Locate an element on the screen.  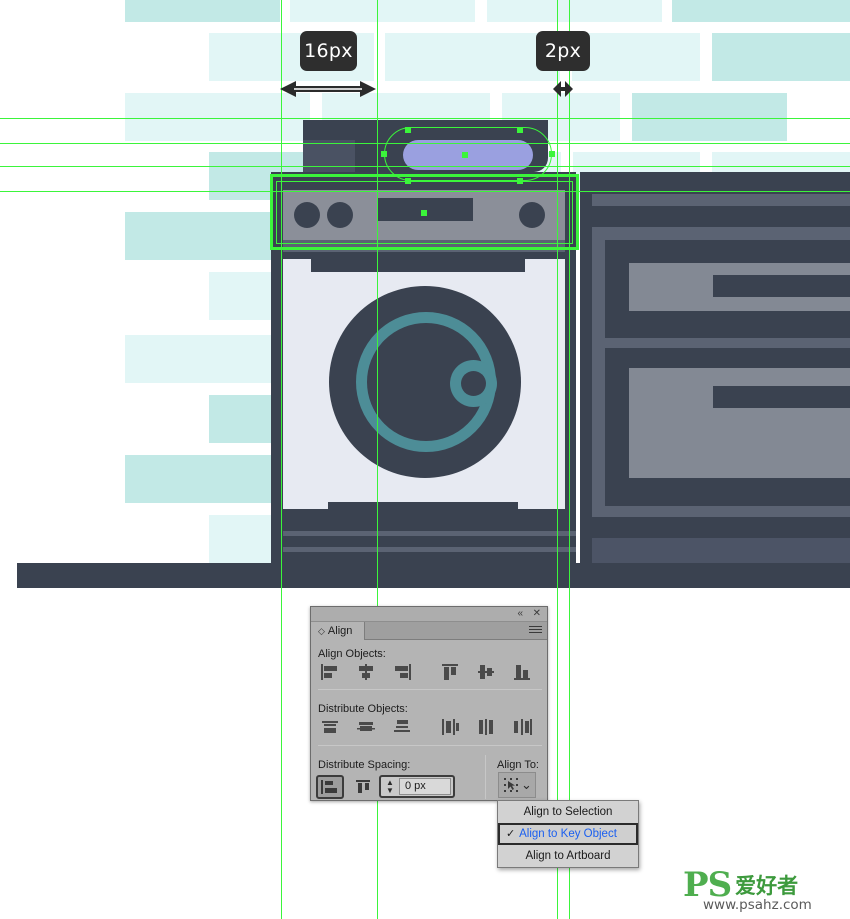
machine-face-top-notch is located at coordinates (418, 265).